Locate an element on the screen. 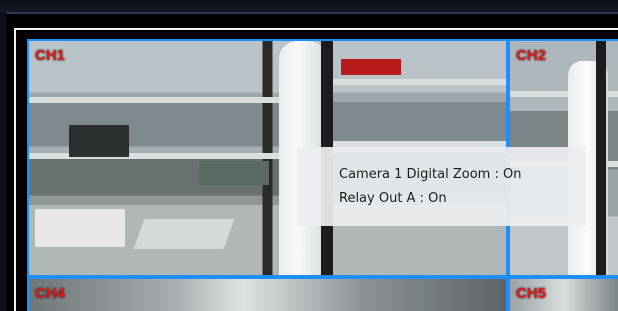 Image resolution: width=618 pixels, height=311 pixels. title-bar is located at coordinates (309, 6).